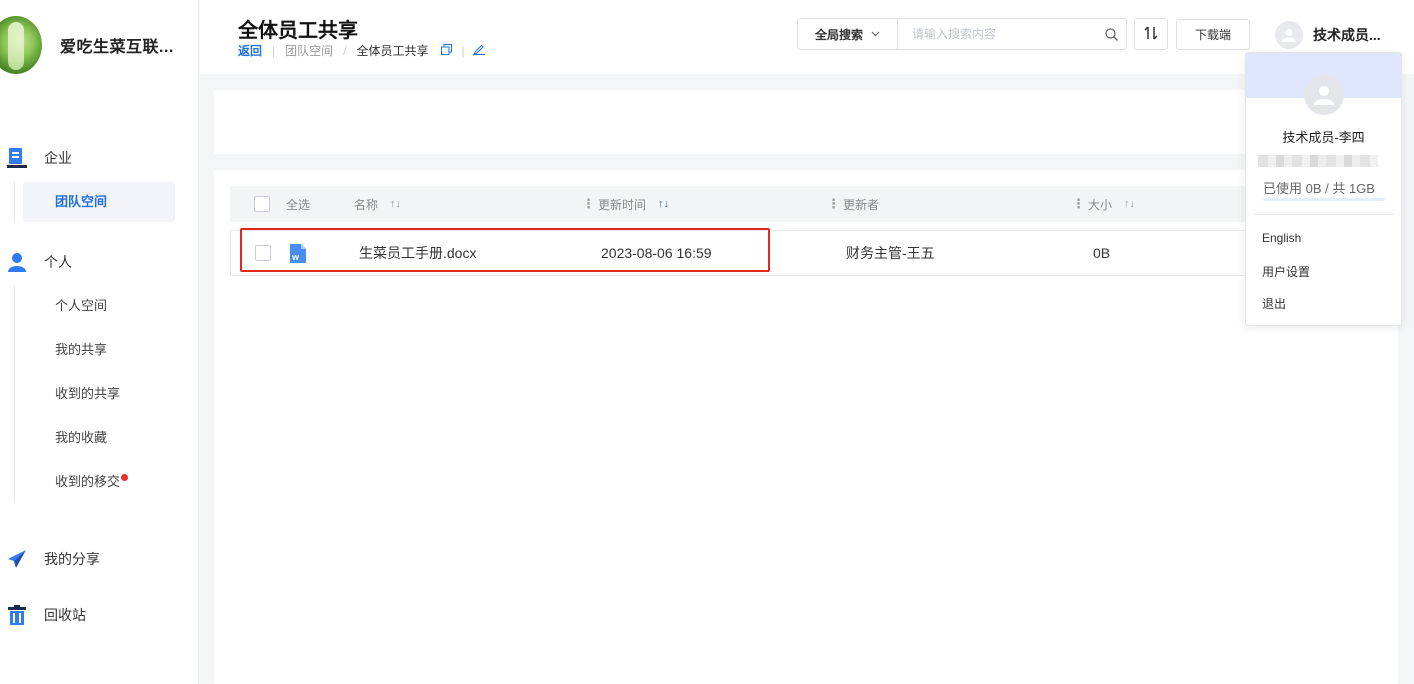 The image size is (1414, 684). I want to click on sidebar-item-received-shares: 收到的共享, so click(99, 394).